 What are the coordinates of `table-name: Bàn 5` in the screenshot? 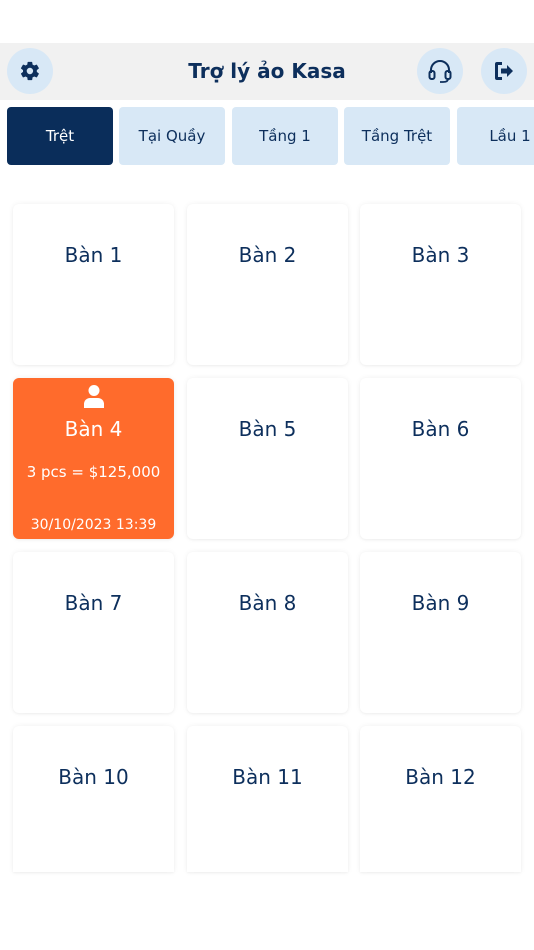 It's located at (267, 429).